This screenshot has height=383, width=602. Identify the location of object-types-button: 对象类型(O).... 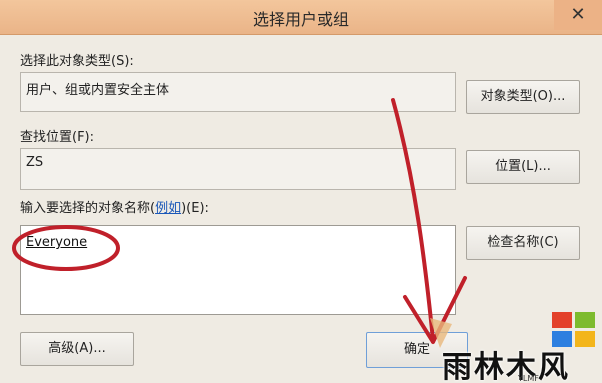
(523, 97).